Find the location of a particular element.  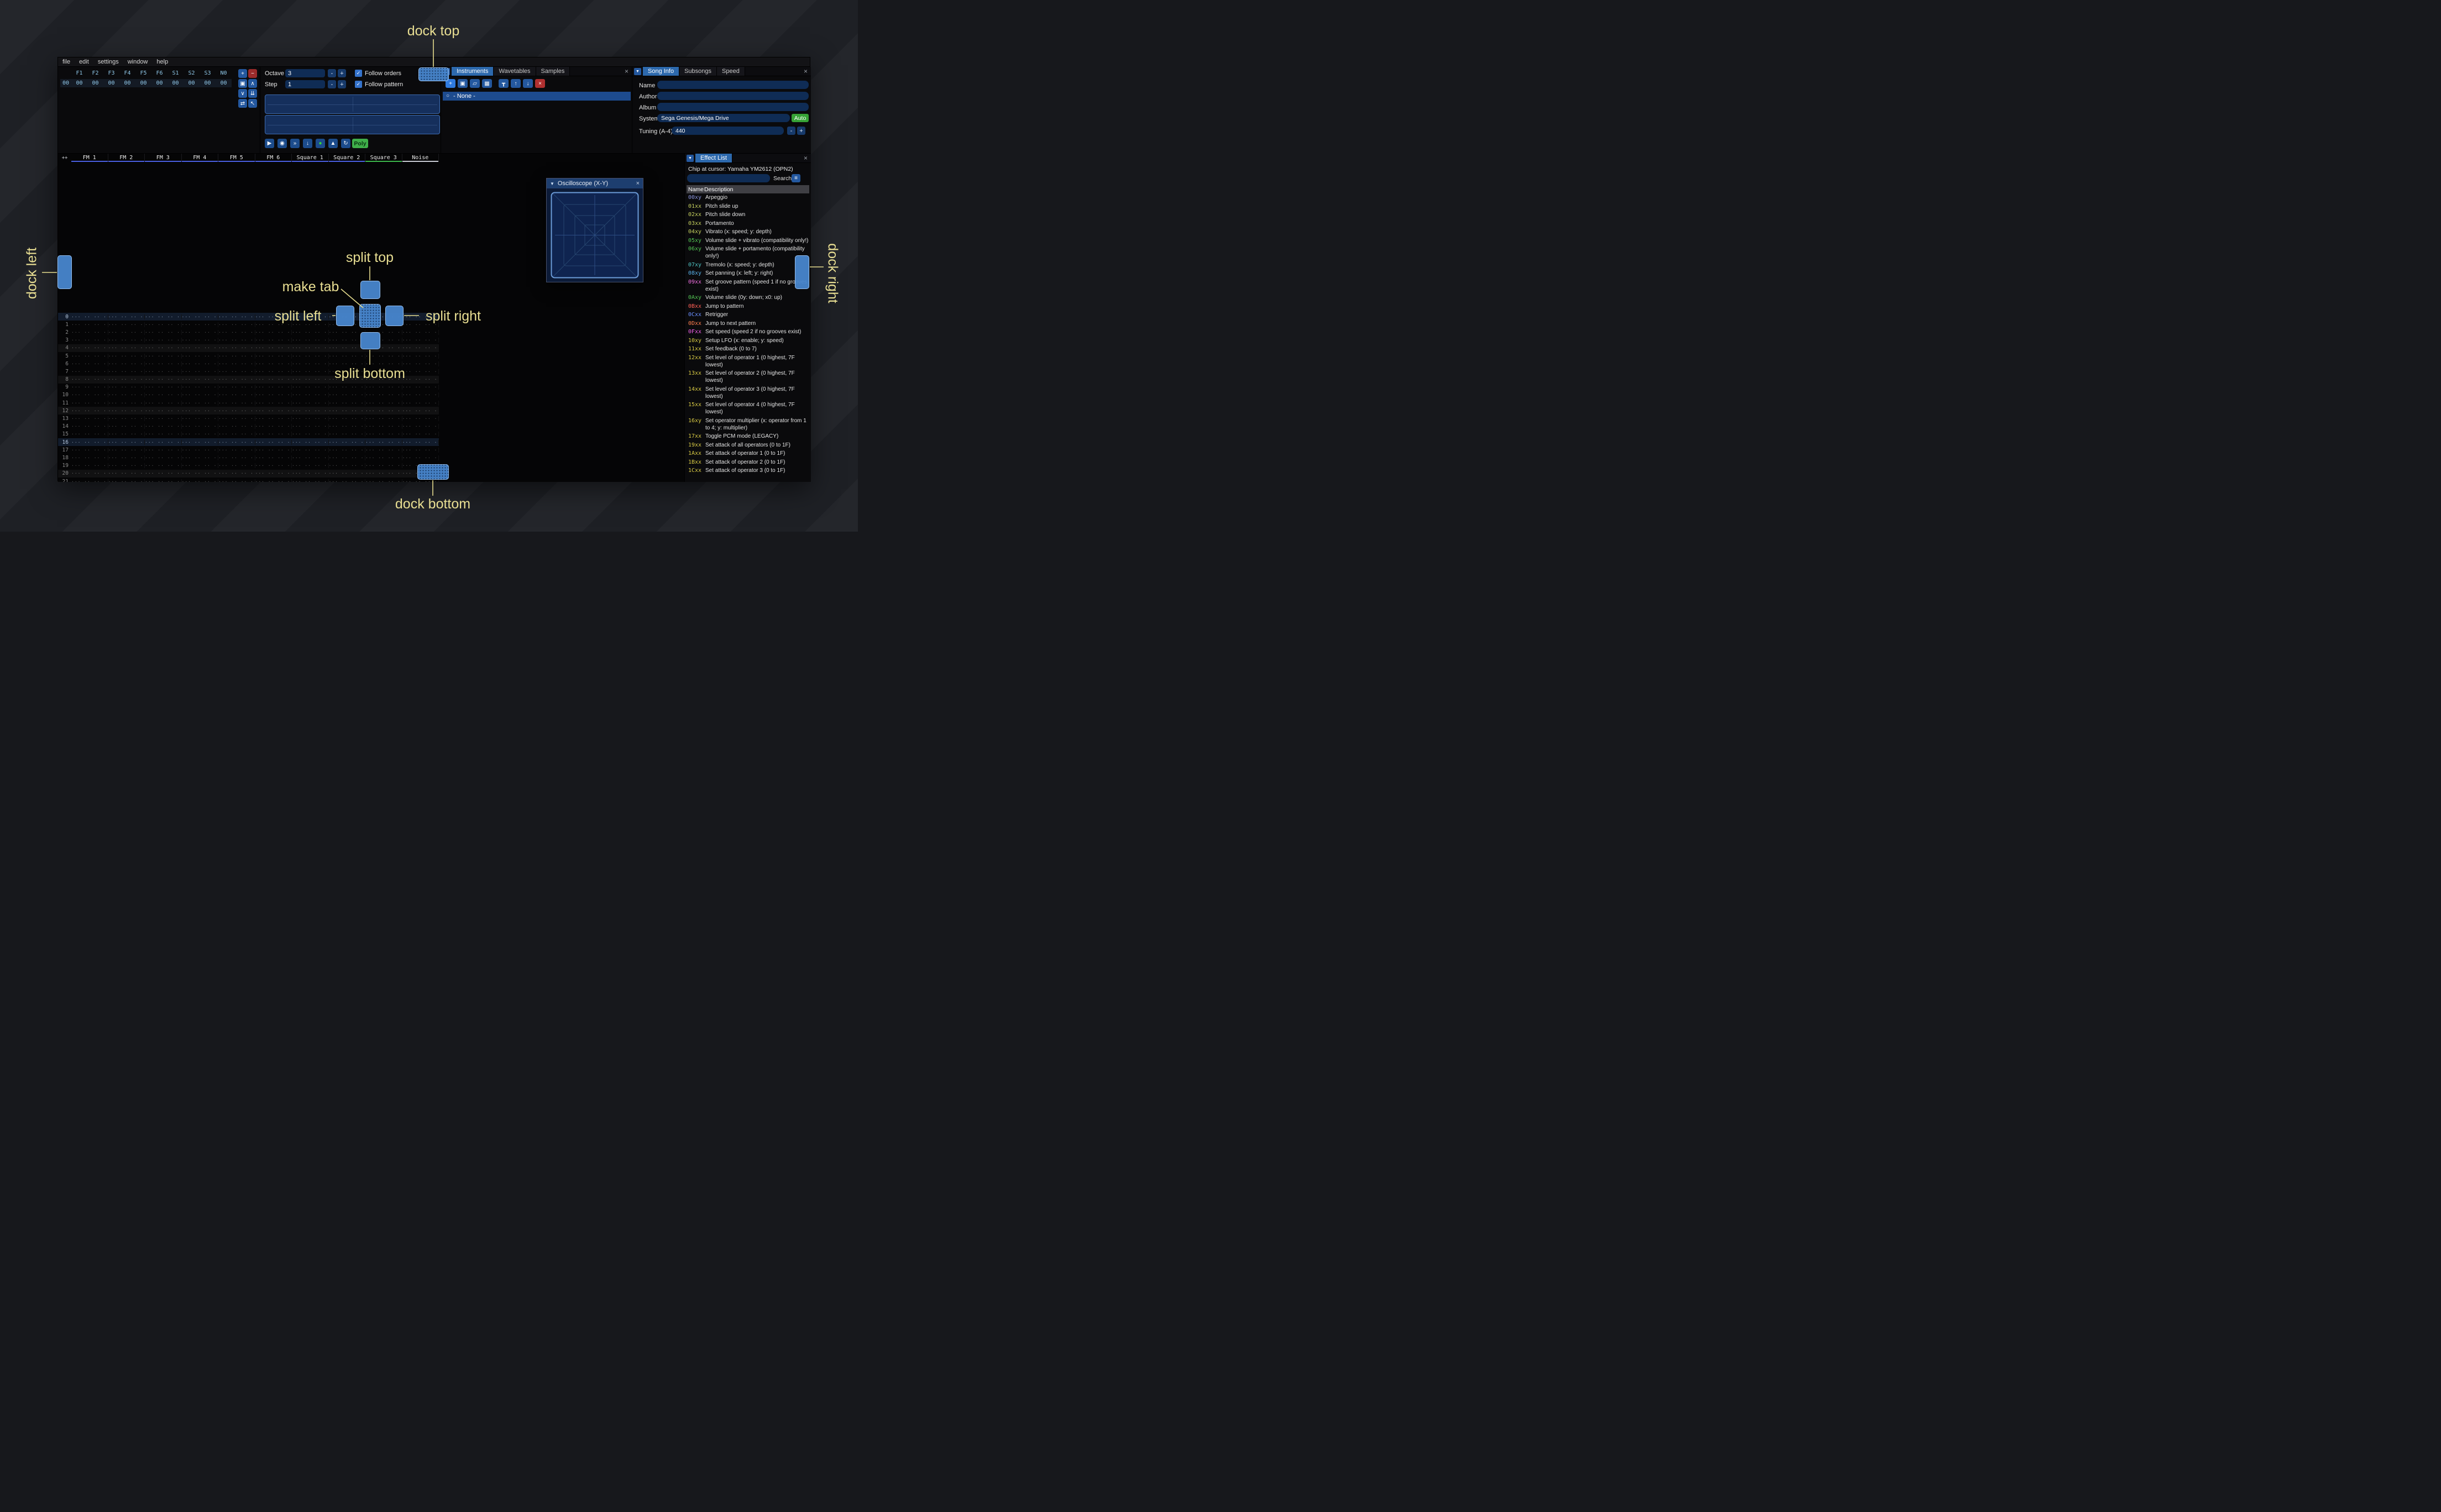

orders-move-down-button: ∨ is located at coordinates (242, 94).